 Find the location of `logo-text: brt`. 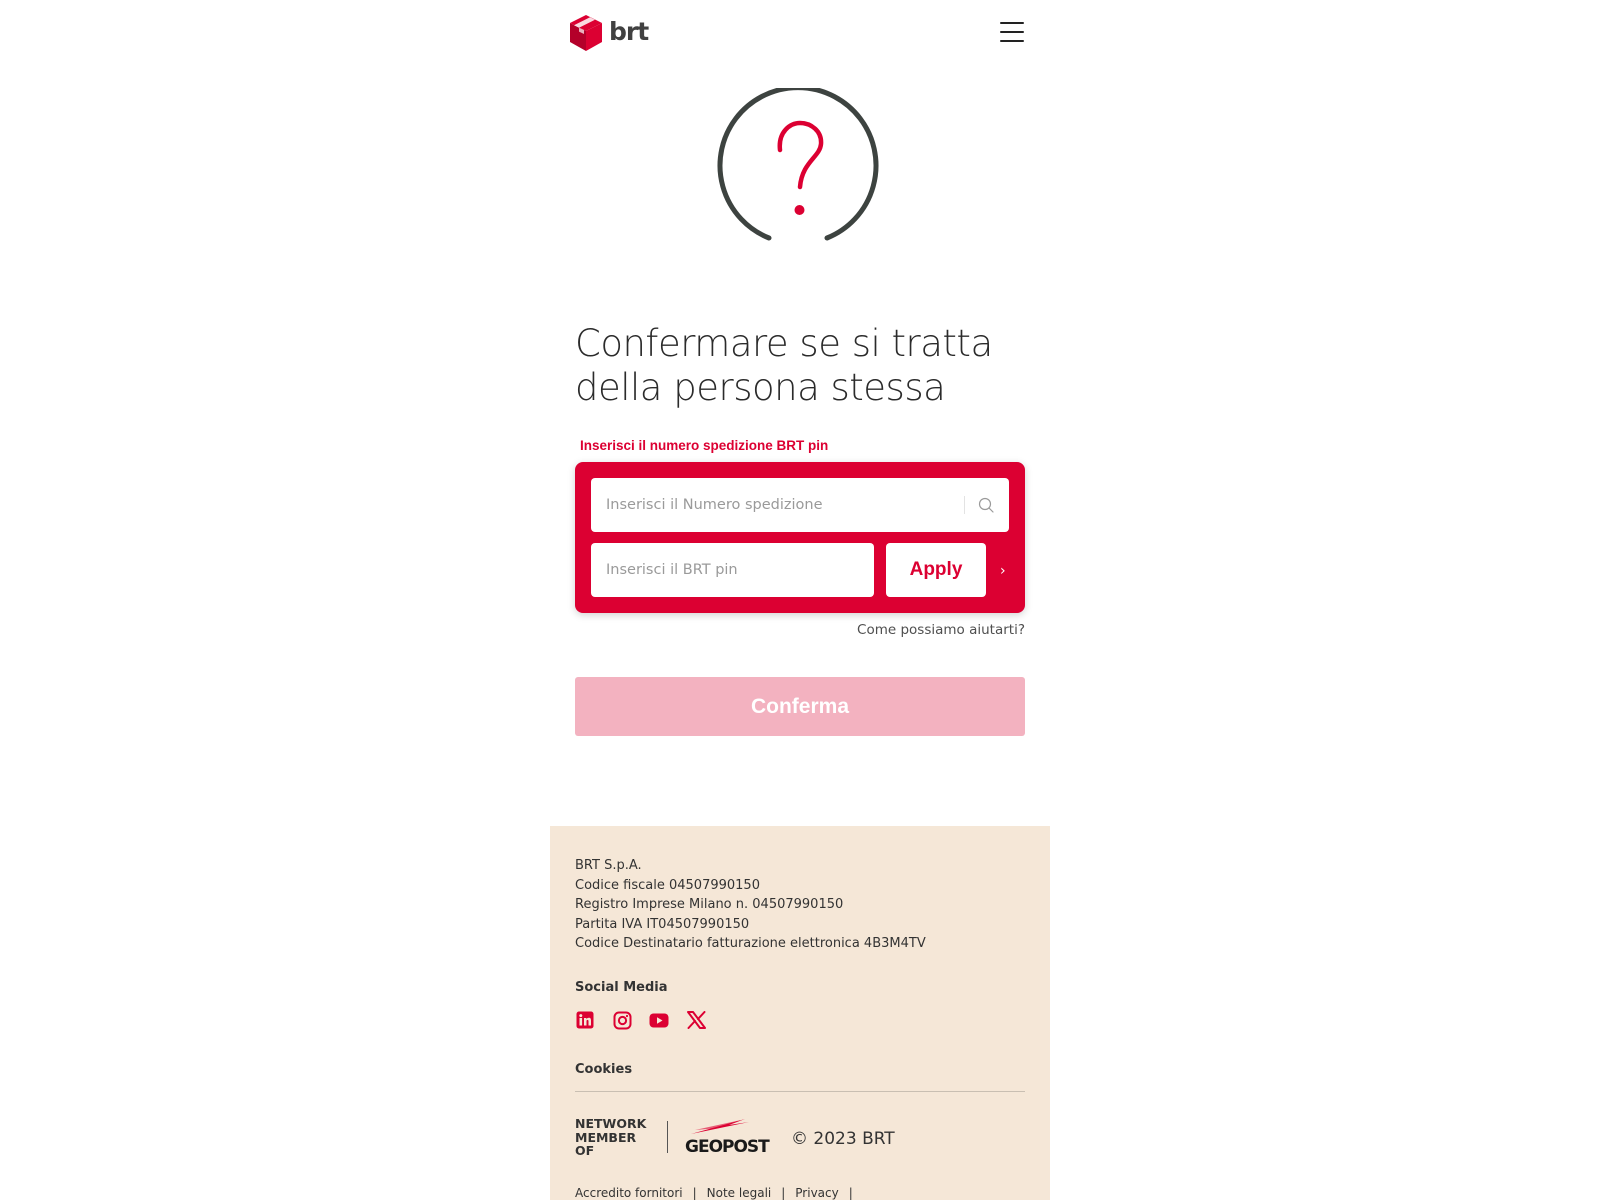

logo-text: brt is located at coordinates (629, 31).